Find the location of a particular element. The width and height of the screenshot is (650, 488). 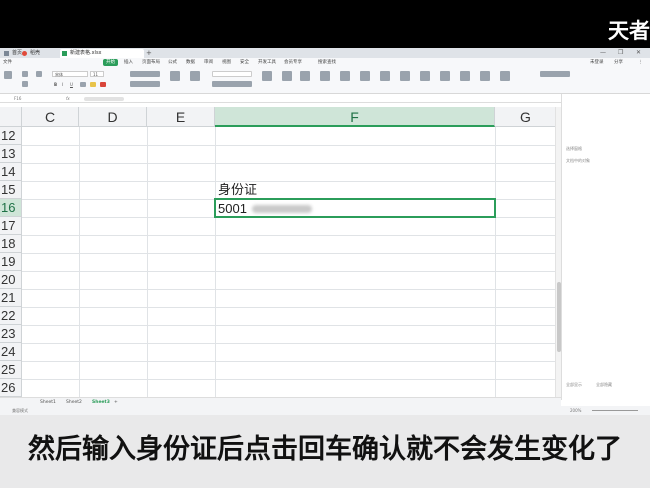

menu-developer: 开发工具 is located at coordinates (267, 62).